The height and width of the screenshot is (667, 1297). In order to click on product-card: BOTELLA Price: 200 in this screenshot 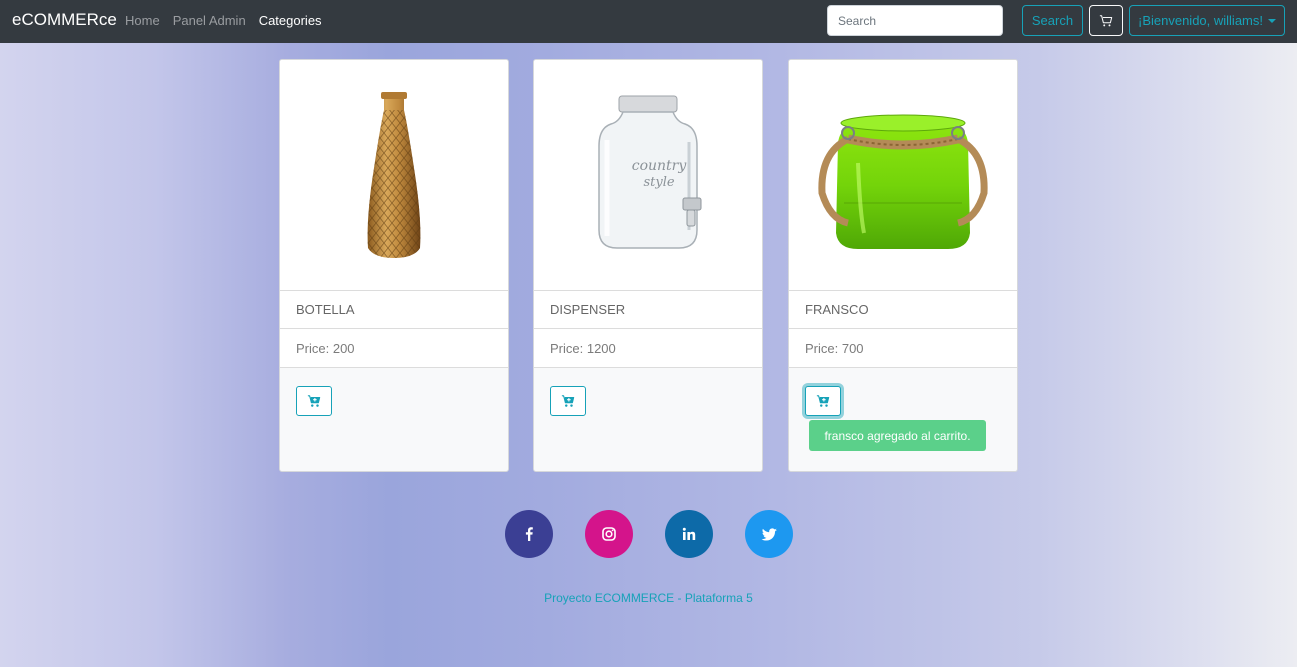, I will do `click(394, 265)`.